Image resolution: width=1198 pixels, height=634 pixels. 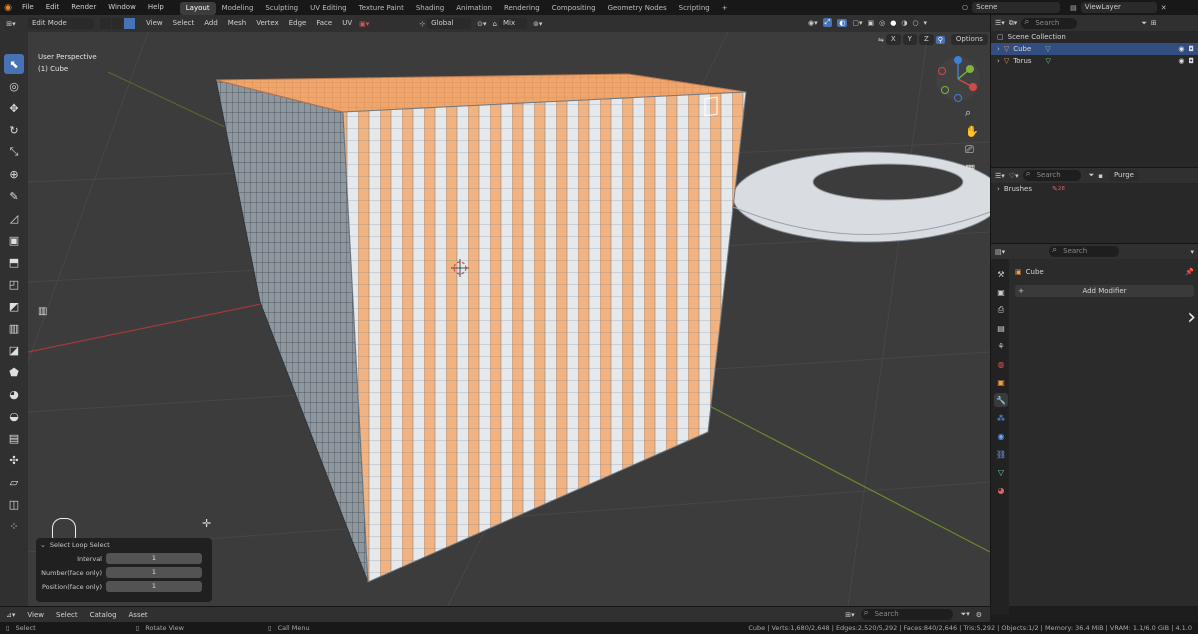 What do you see at coordinates (53, 7) in the screenshot?
I see `menu-edit: Edit` at bounding box center [53, 7].